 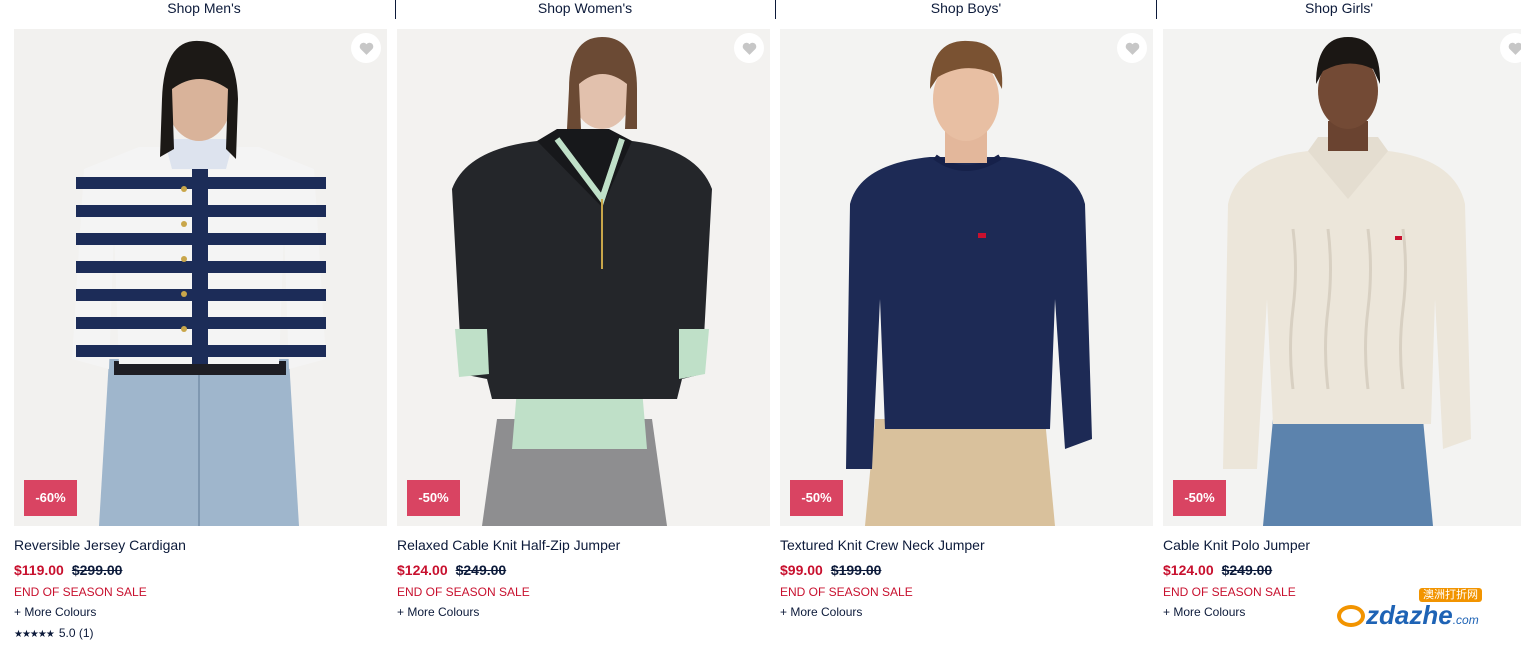 What do you see at coordinates (966, 9) in the screenshot?
I see `tab-shop-boys: Shop Boys'` at bounding box center [966, 9].